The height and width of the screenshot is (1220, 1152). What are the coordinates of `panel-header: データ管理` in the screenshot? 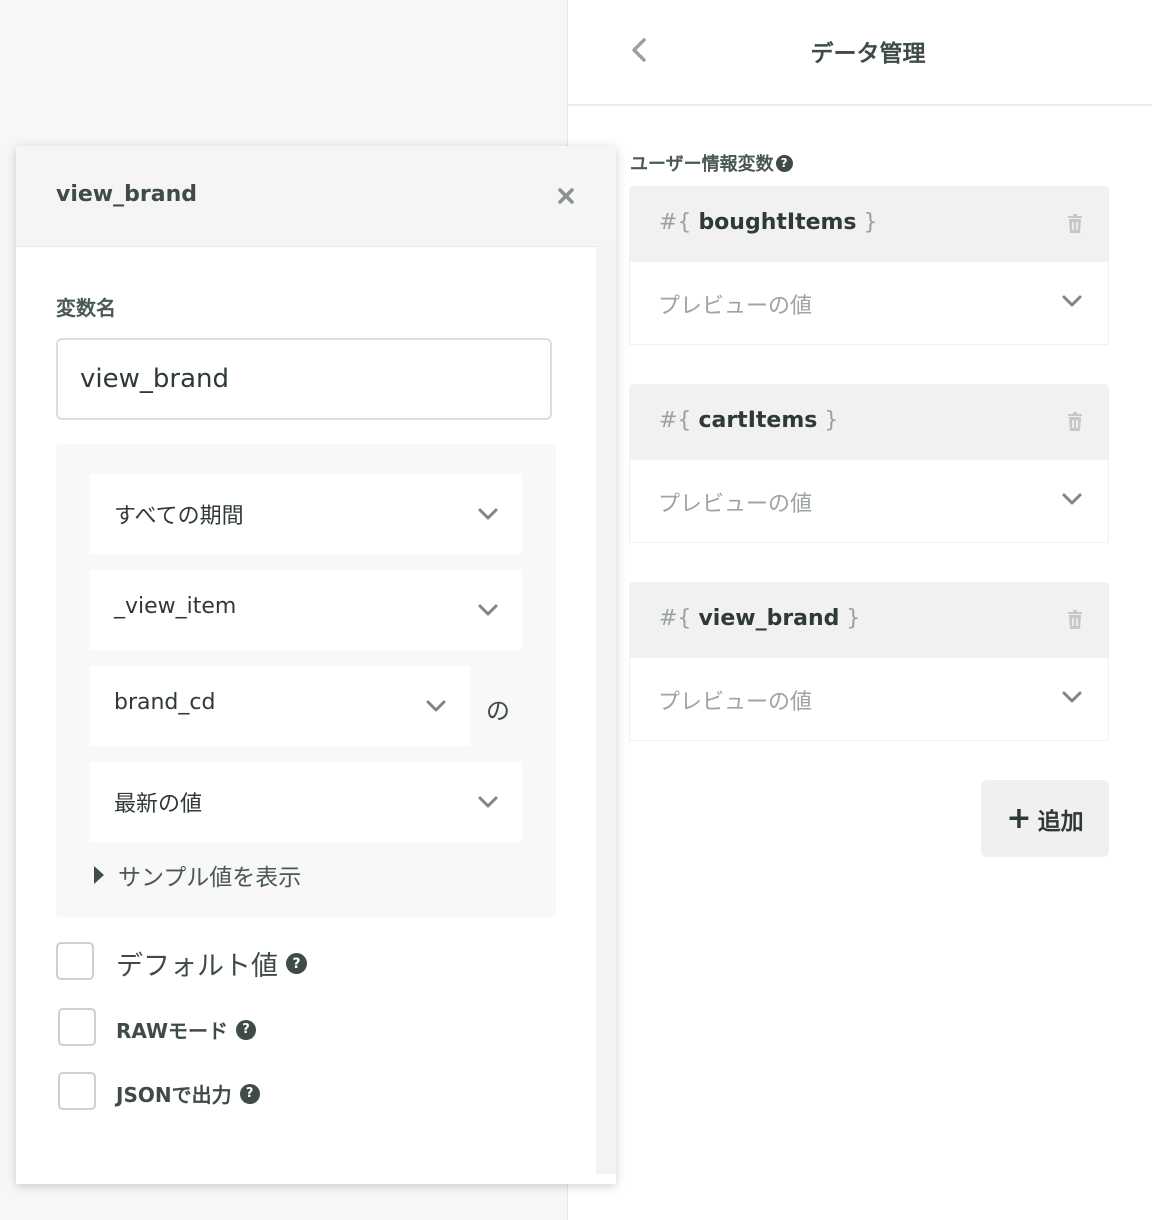 It's located at (860, 53).